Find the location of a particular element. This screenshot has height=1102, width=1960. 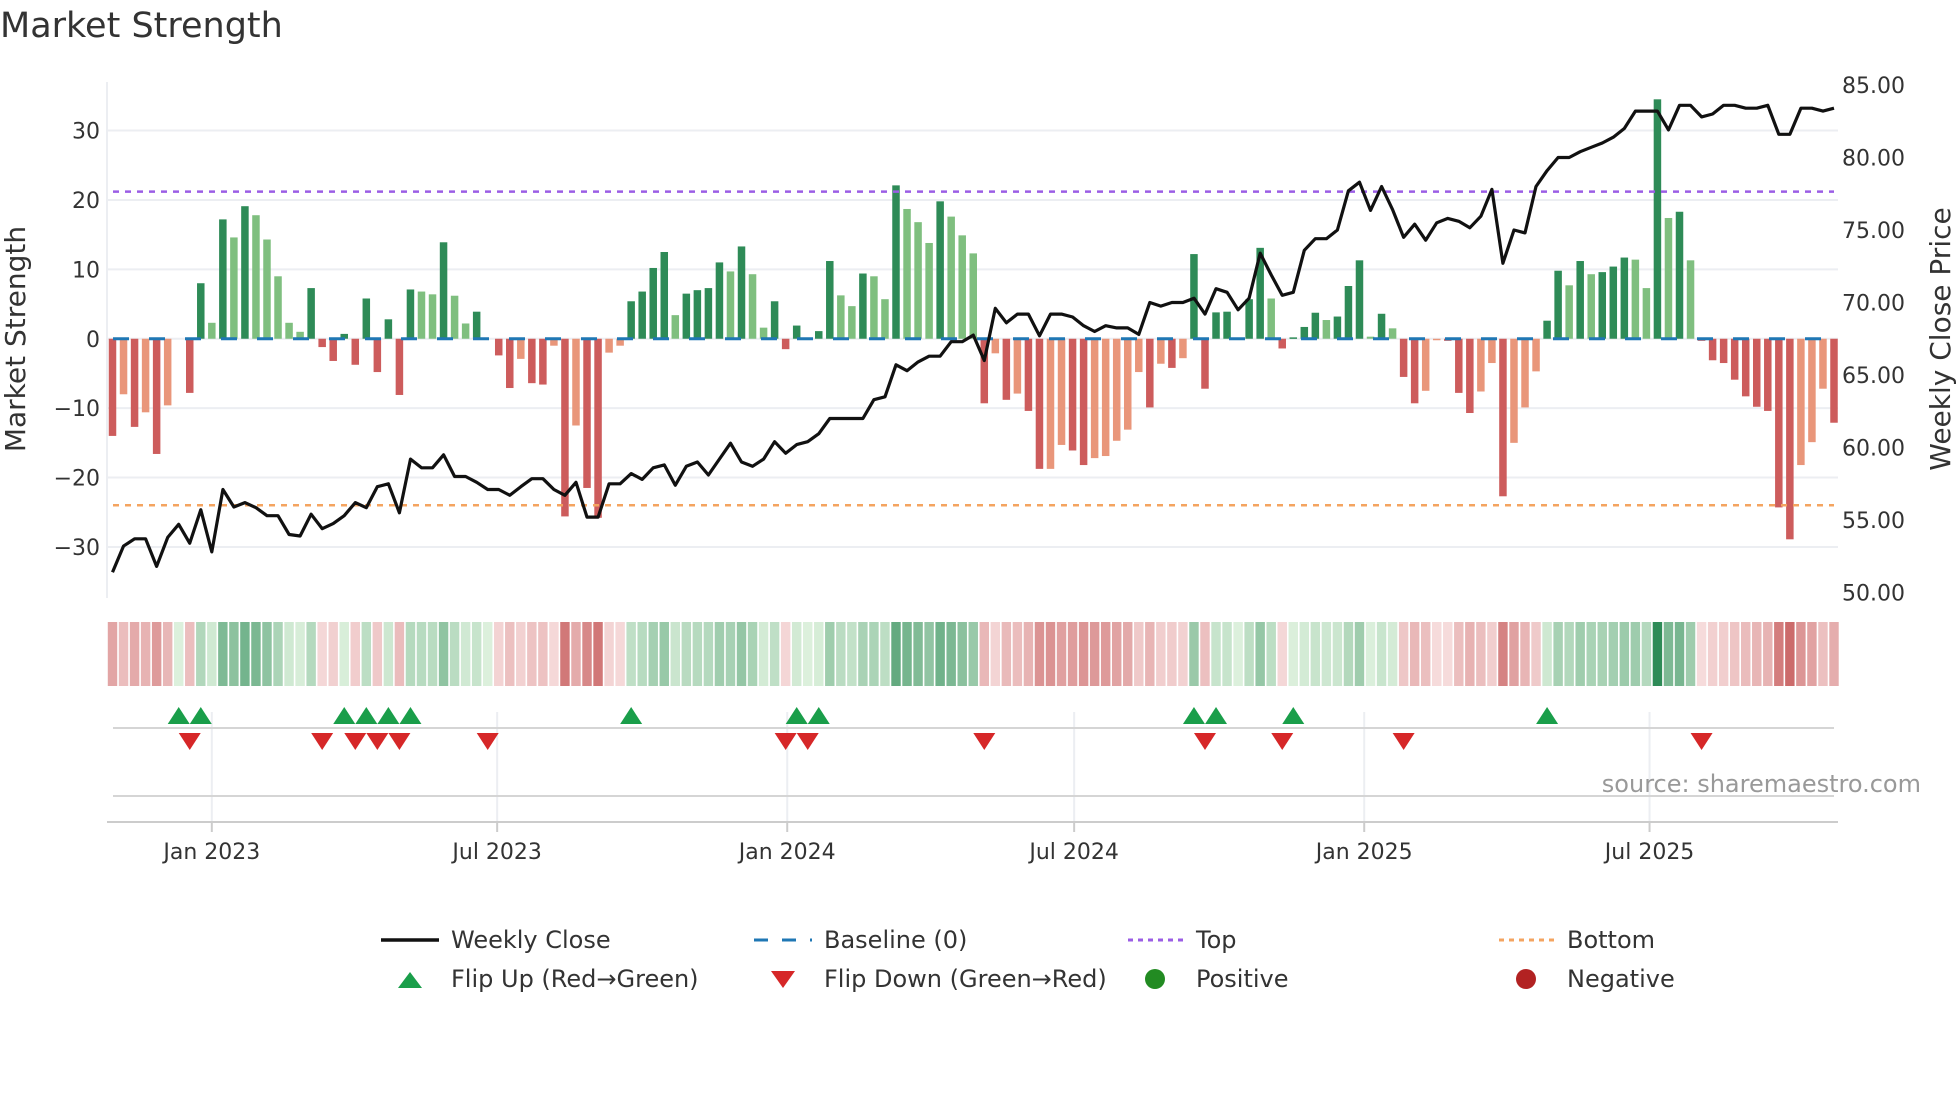

legend-item-top: Top is located at coordinates (1181, 940).